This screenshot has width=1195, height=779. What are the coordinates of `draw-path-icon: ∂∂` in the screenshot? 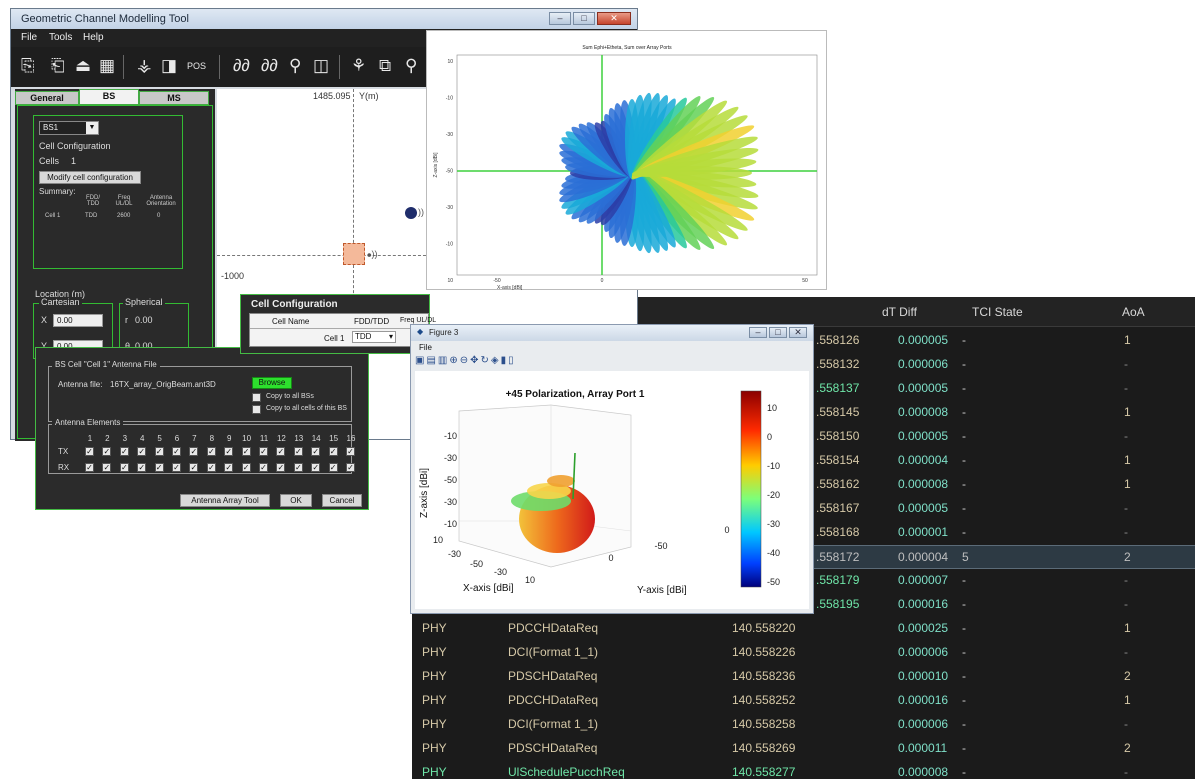 It's located at (241, 66).